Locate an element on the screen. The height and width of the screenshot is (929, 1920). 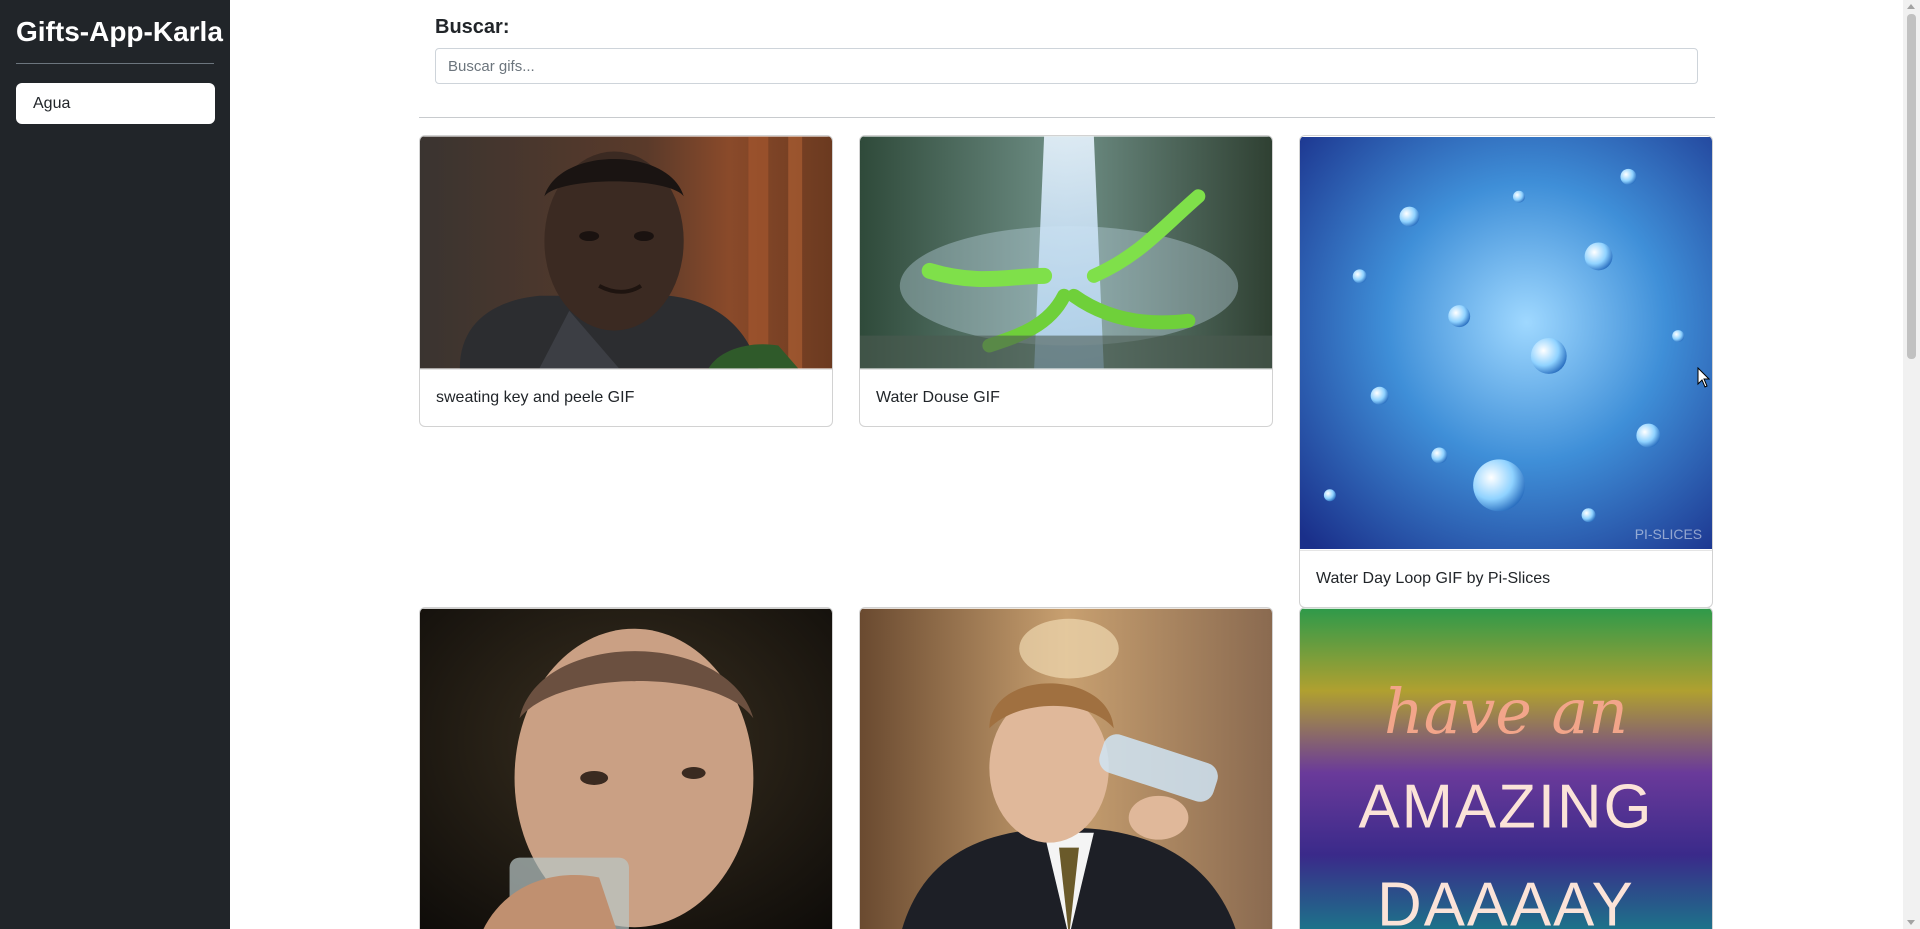
gif-image-sweating is located at coordinates (626, 252).